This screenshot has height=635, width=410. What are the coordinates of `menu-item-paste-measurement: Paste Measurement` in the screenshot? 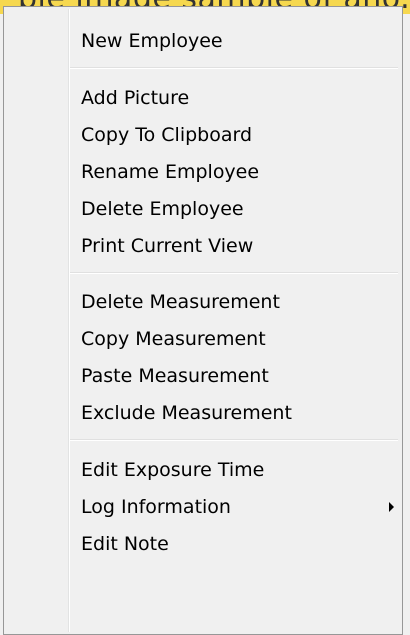 It's located at (203, 376).